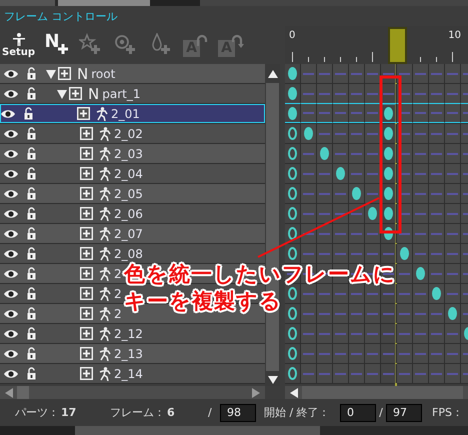 The image size is (468, 435). Describe the element at coordinates (256, 393) in the screenshot. I see `scroll-right-icon` at that location.